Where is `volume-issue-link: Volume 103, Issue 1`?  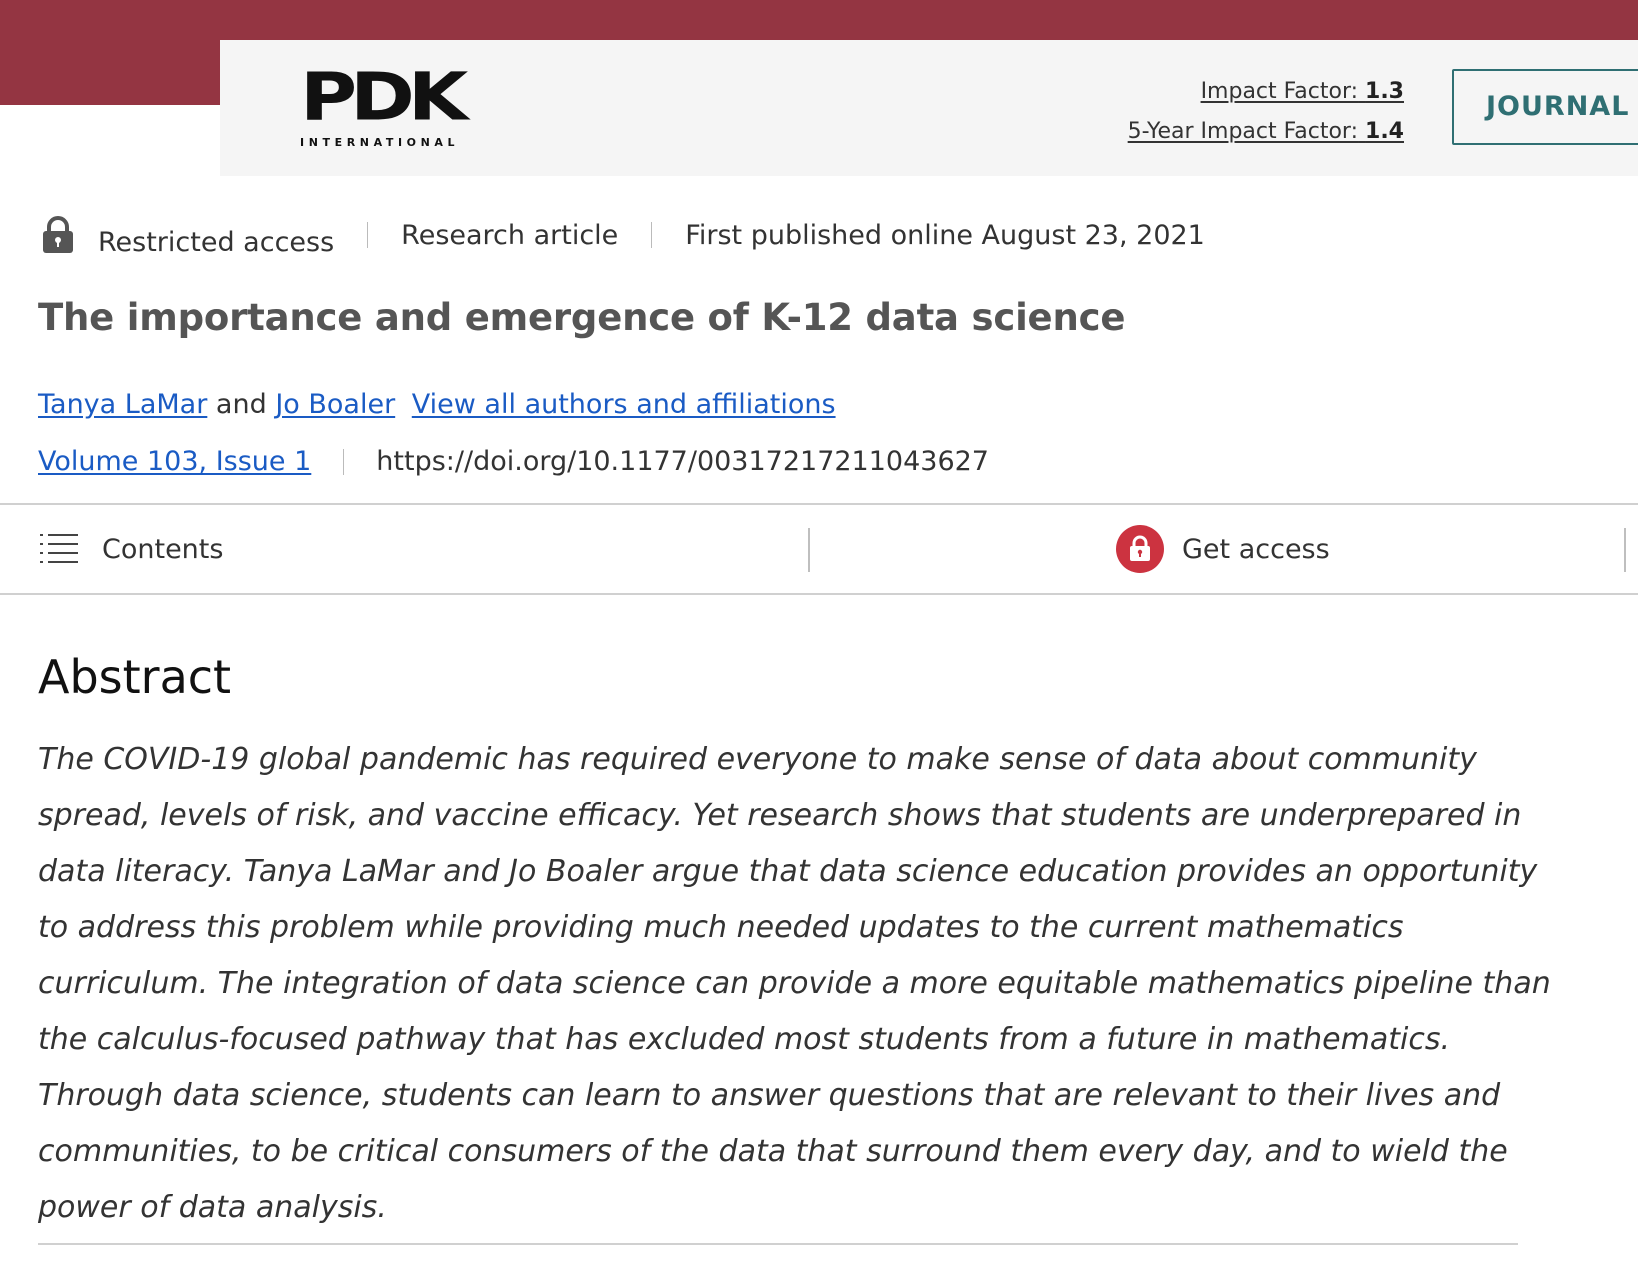 volume-issue-link: Volume 103, Issue 1 is located at coordinates (174, 461).